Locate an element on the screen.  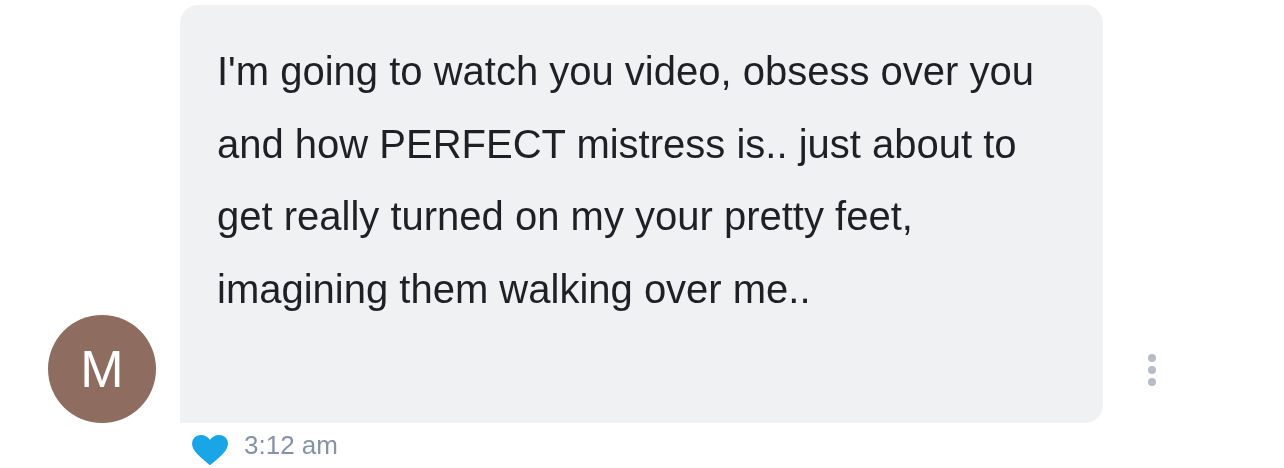
message-time: 3:12 am is located at coordinates (291, 445).